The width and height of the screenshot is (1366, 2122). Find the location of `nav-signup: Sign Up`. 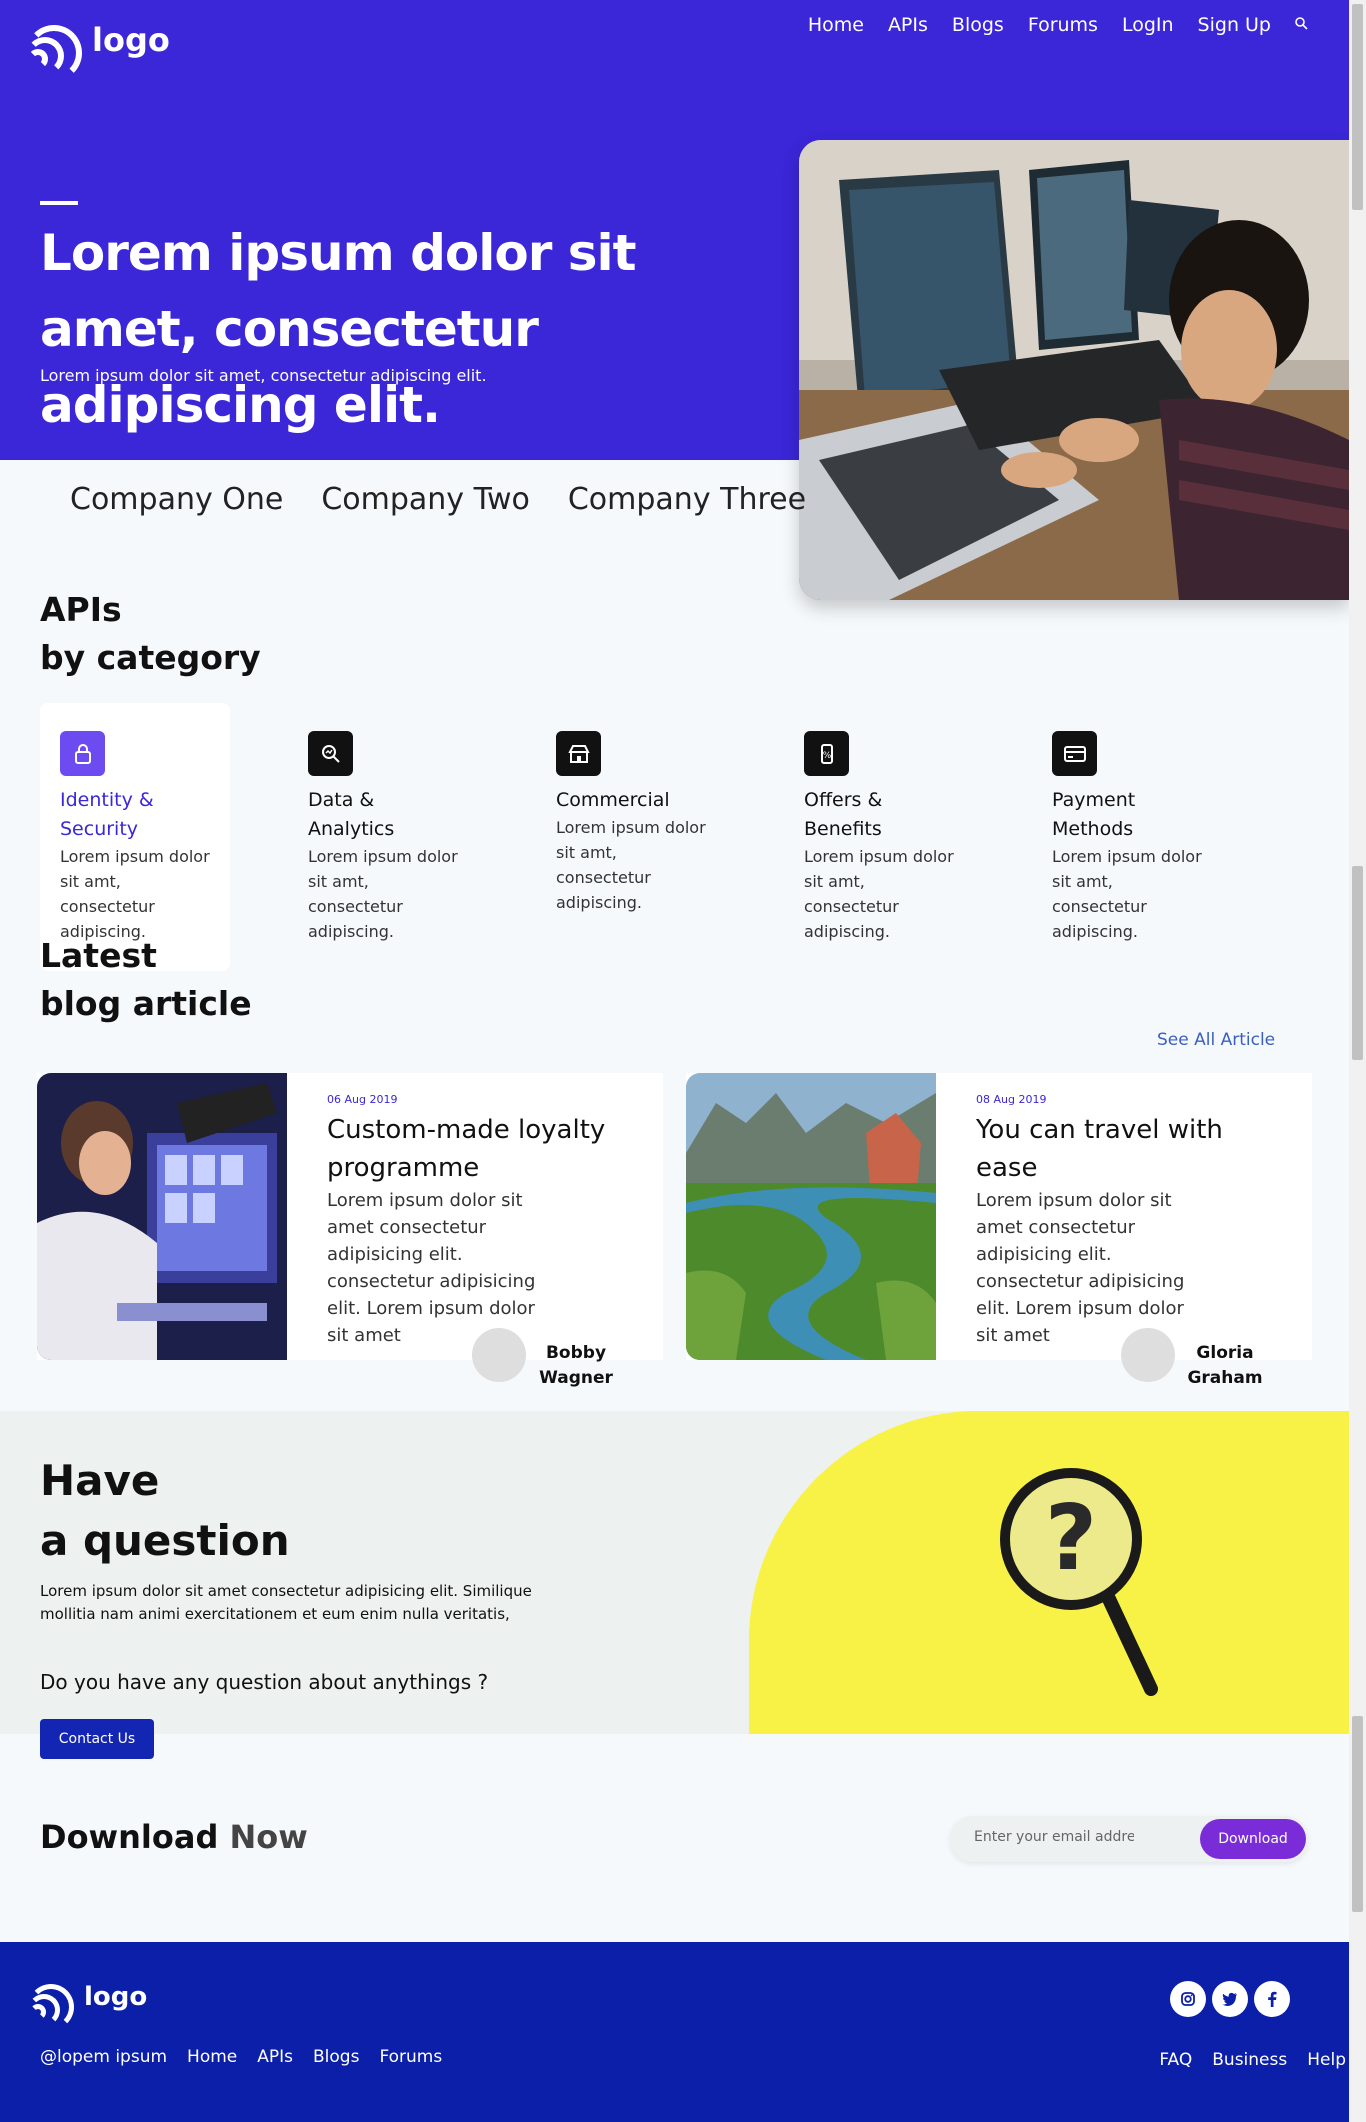

nav-signup: Sign Up is located at coordinates (1234, 25).